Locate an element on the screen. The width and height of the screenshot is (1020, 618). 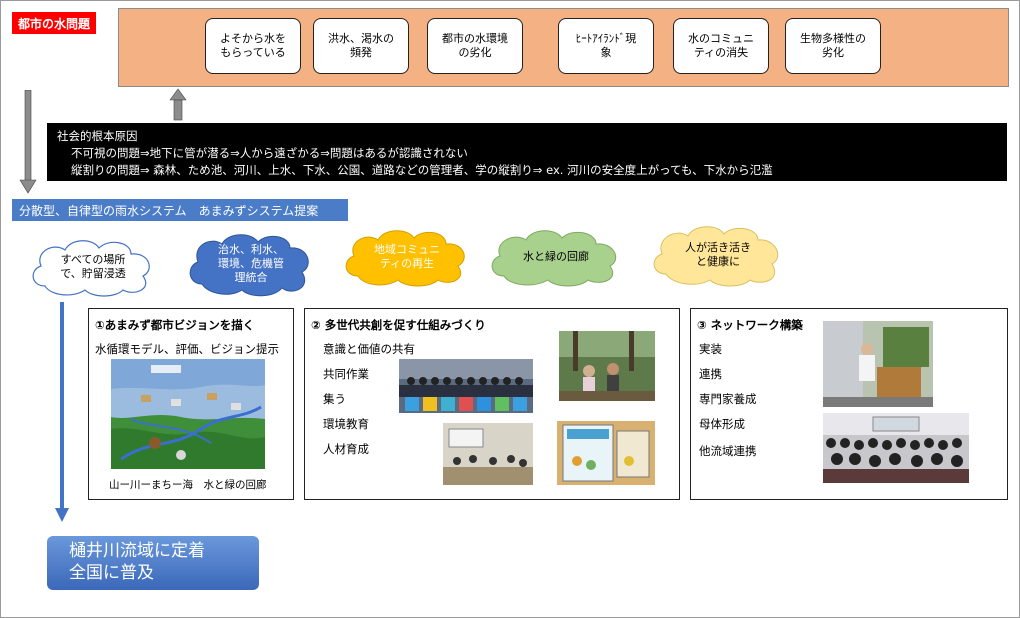
cloud-text: 水と緑の回廊 is located at coordinates (556, 256).